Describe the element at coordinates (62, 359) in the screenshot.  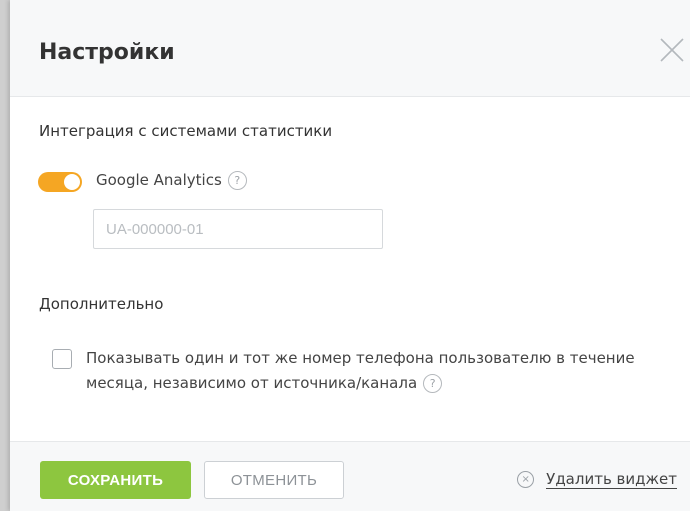
I see `same-number-checkbox` at that location.